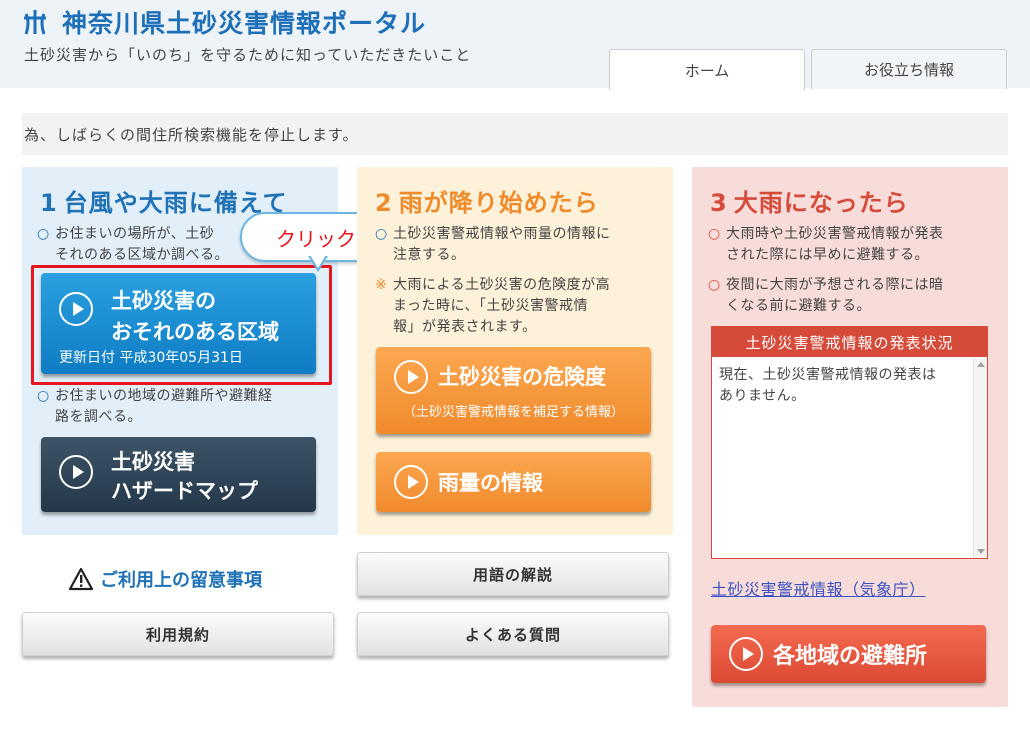  I want to click on step-title: 大雨になったら, so click(821, 203).